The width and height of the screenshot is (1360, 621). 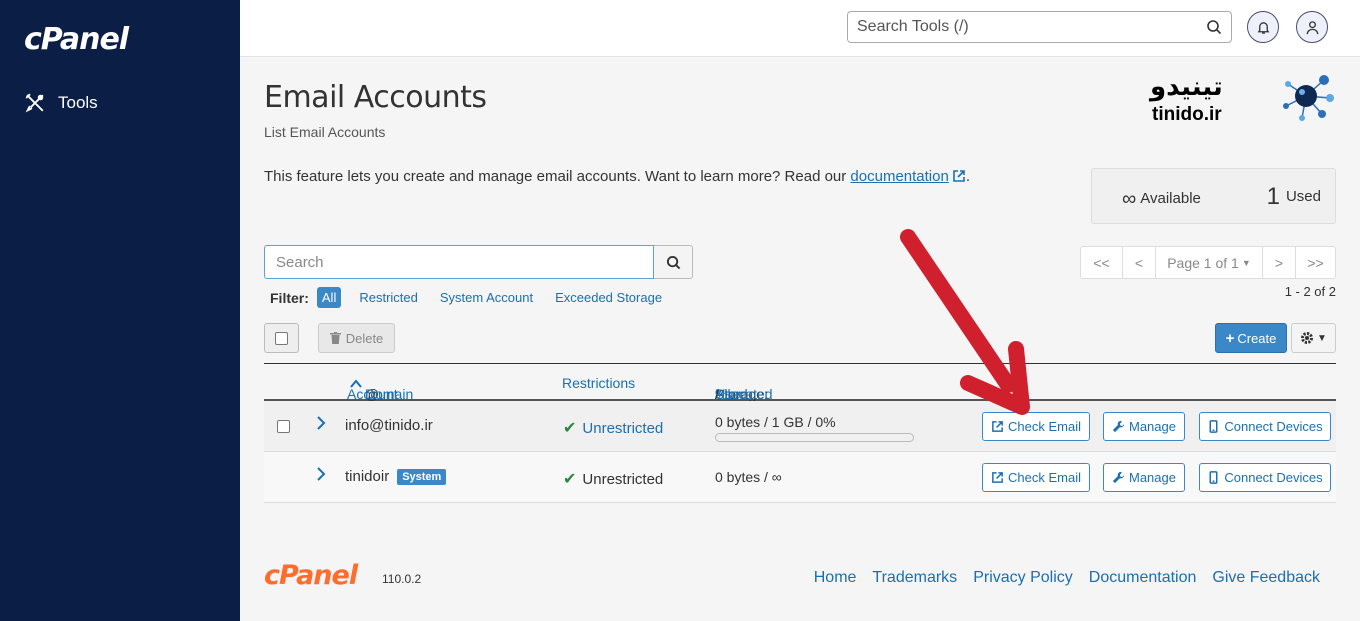 I want to click on used-label: Used, so click(x=1303, y=196).